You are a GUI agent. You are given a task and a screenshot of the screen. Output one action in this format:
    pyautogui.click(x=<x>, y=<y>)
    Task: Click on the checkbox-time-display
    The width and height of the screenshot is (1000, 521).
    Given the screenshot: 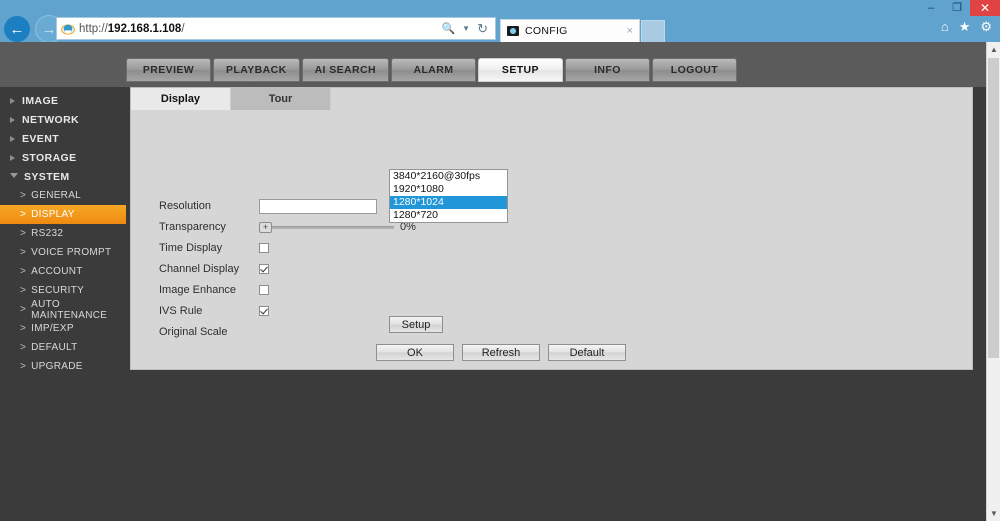 What is the action you would take?
    pyautogui.click(x=264, y=248)
    